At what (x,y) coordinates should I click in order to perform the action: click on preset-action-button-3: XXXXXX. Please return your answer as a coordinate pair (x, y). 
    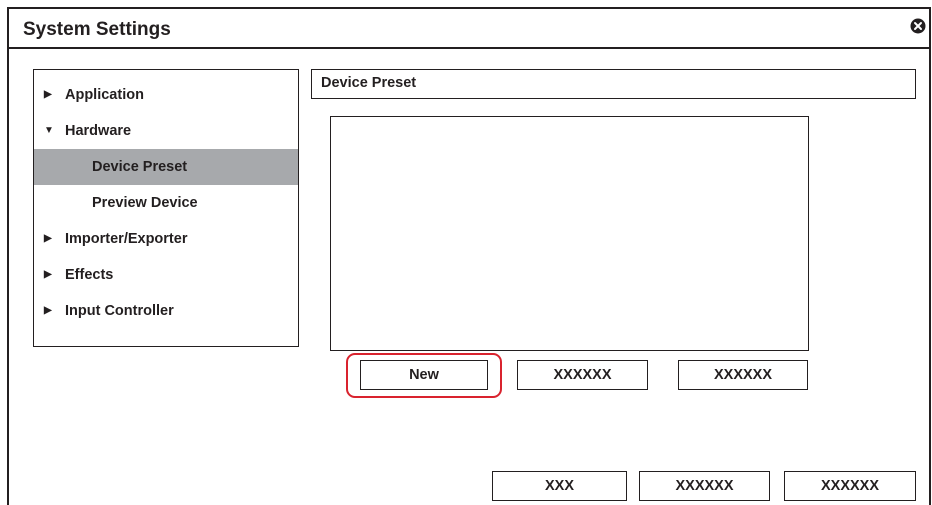
    Looking at the image, I should click on (743, 375).